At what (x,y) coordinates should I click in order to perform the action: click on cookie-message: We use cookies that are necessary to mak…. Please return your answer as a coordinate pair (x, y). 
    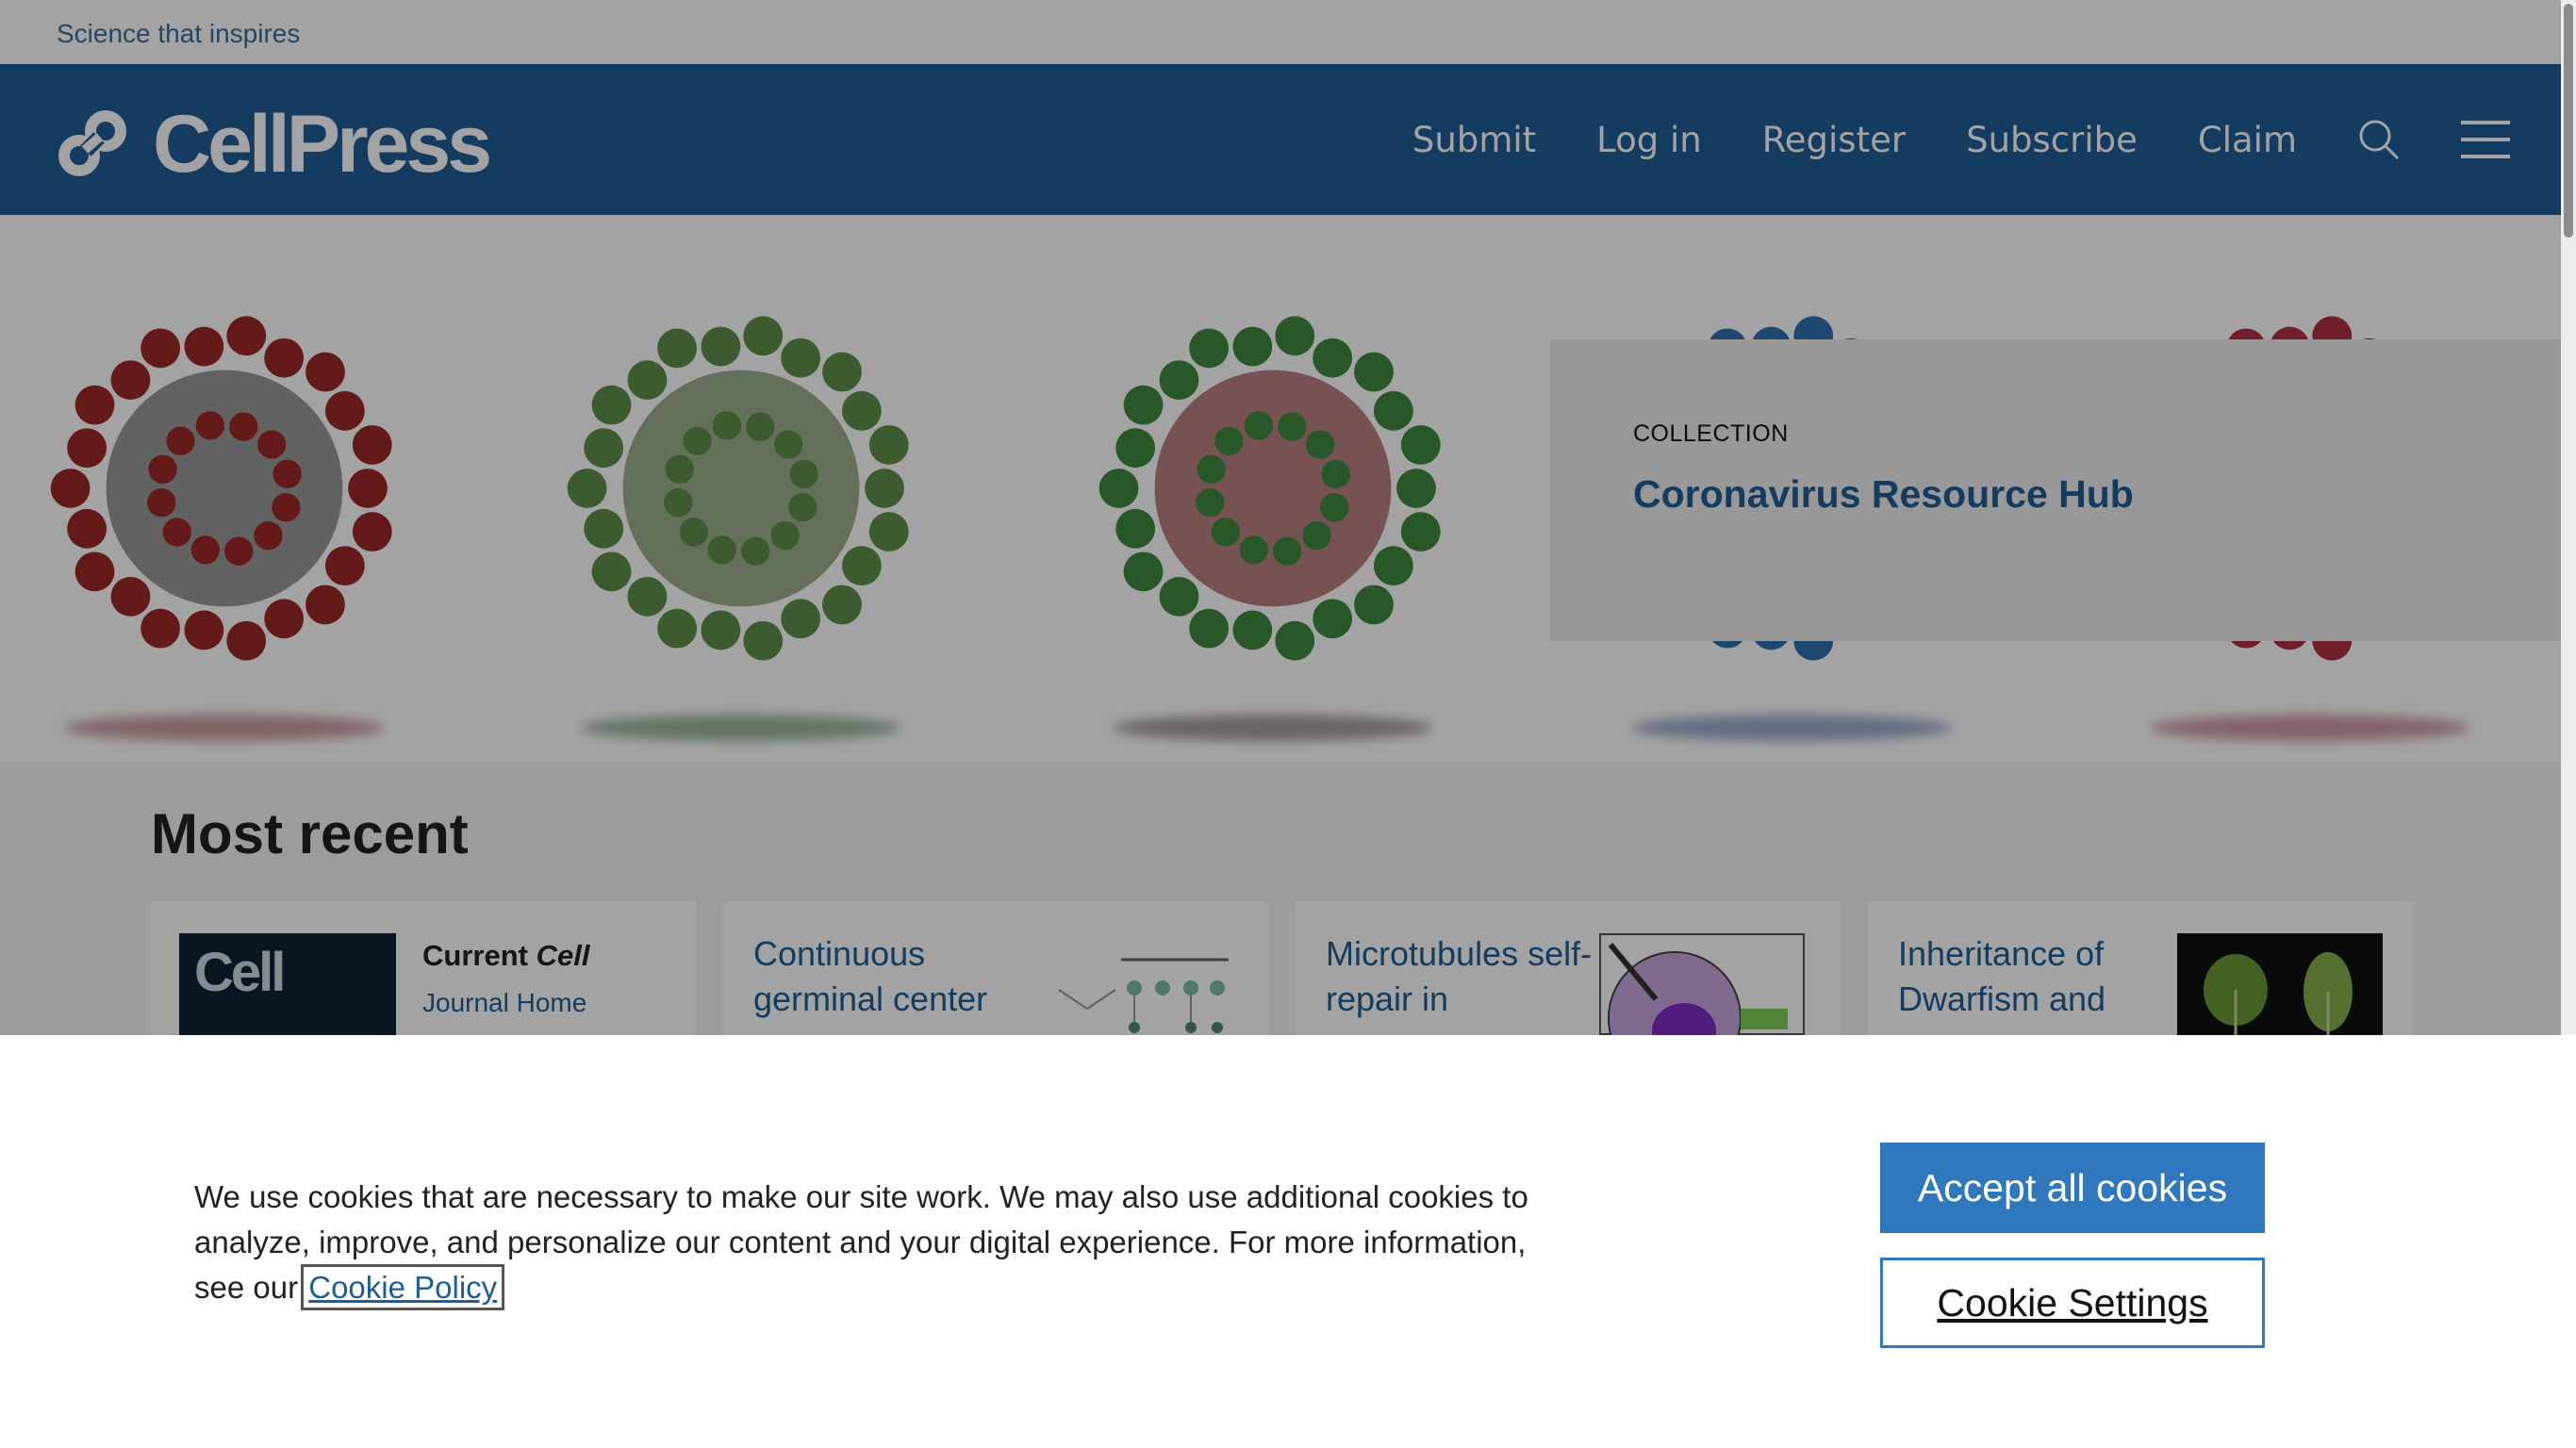
    Looking at the image, I should click on (863, 1242).